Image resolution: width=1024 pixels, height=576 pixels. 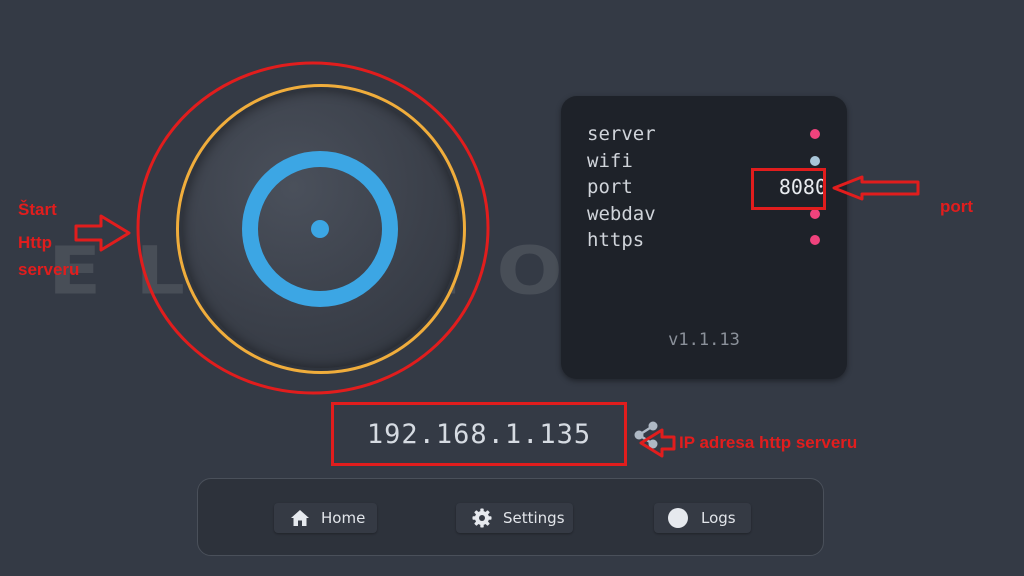 I want to click on status-label: webdav, so click(x=621, y=214).